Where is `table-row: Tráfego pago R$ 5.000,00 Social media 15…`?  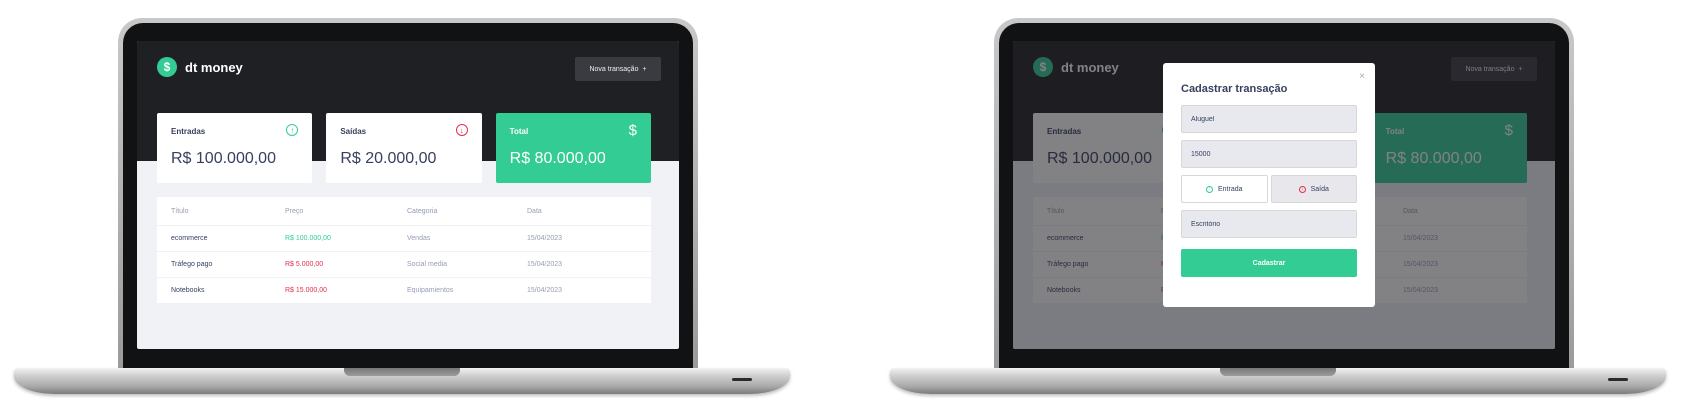
table-row: Tráfego pago R$ 5.000,00 Social media 15… is located at coordinates (404, 265).